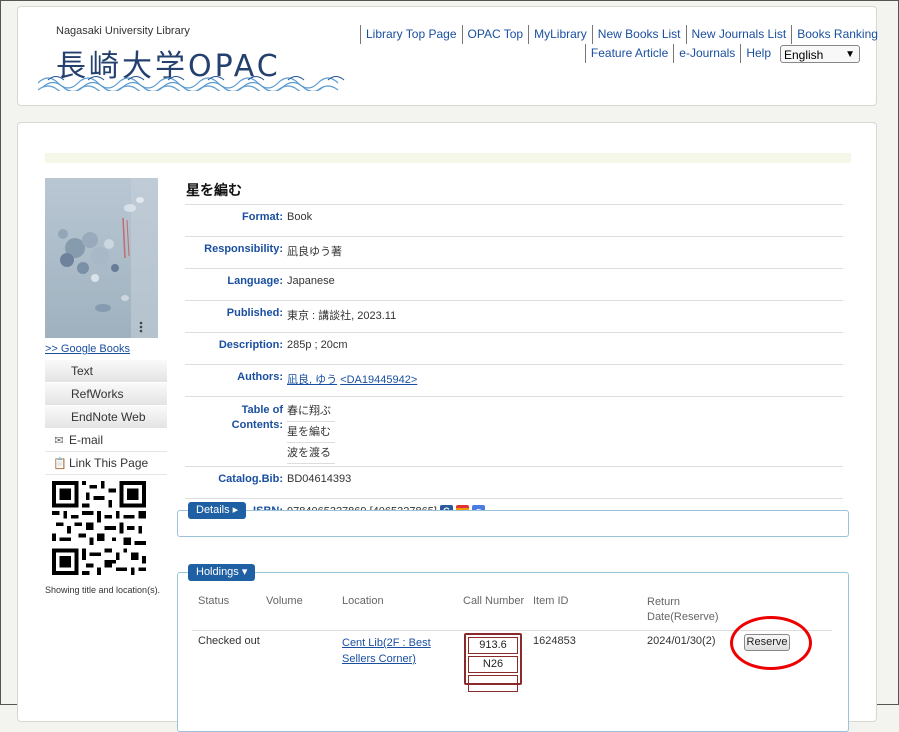 The width and height of the screenshot is (899, 732). Describe the element at coordinates (683, 610) in the screenshot. I see `col-return: Return Date(Reserve)` at that location.